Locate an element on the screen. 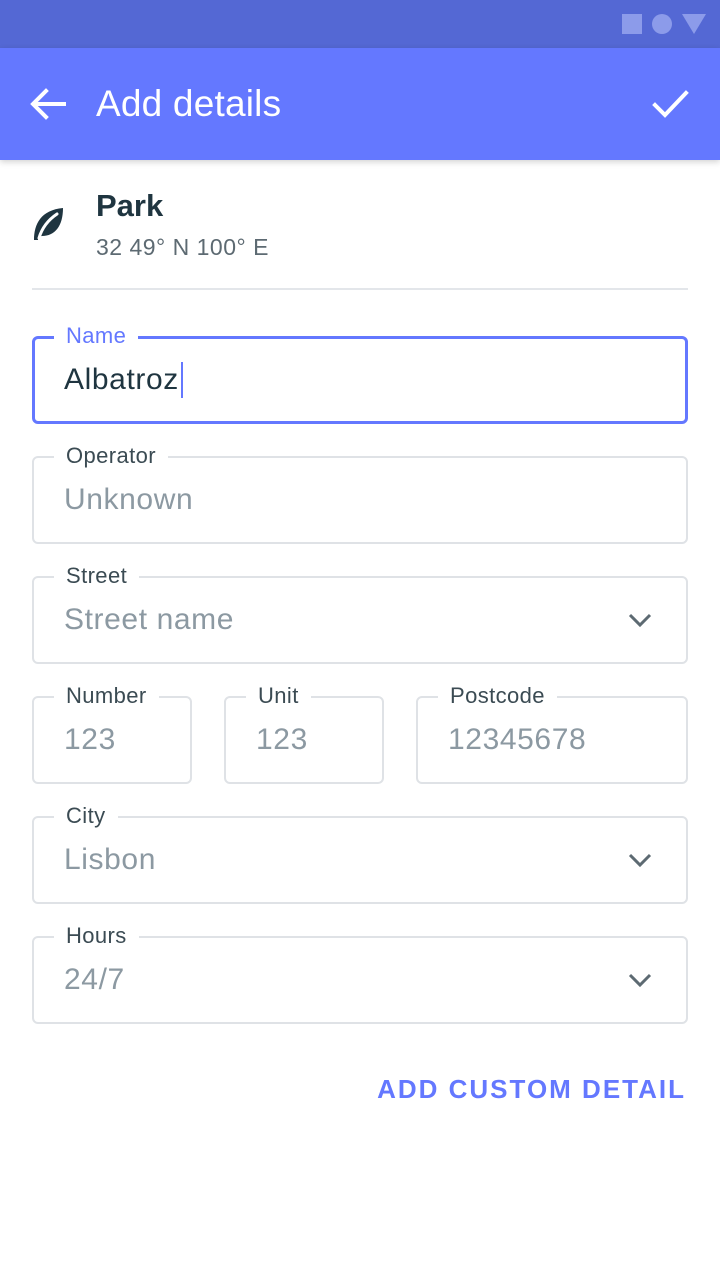 This screenshot has height=1280, width=720. check-icon is located at coordinates (670, 104).